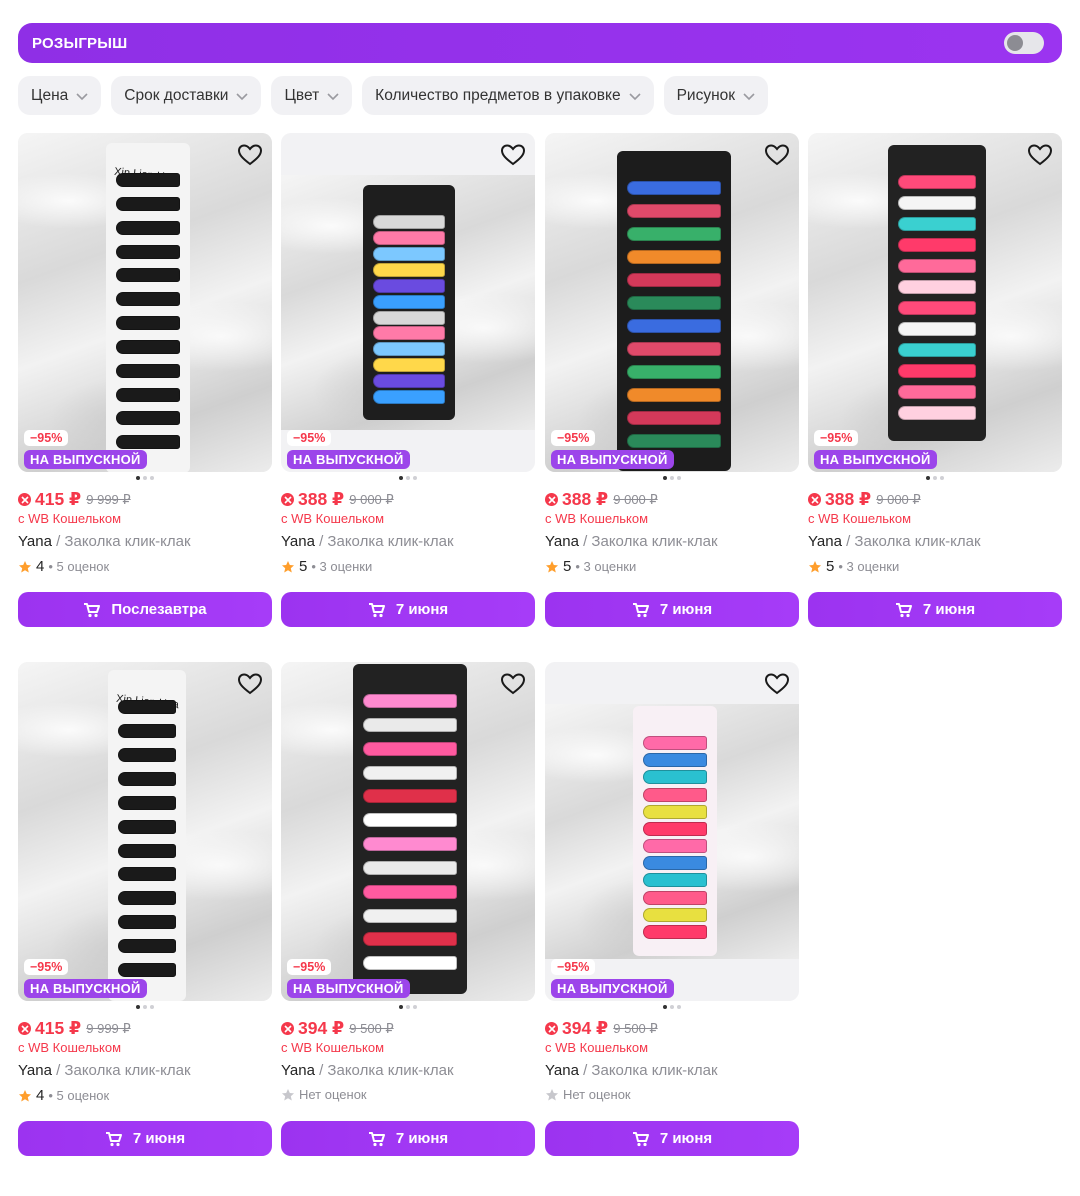  What do you see at coordinates (337, 1028) in the screenshot?
I see `price-row: 394 ₽ 9 500 ₽` at bounding box center [337, 1028].